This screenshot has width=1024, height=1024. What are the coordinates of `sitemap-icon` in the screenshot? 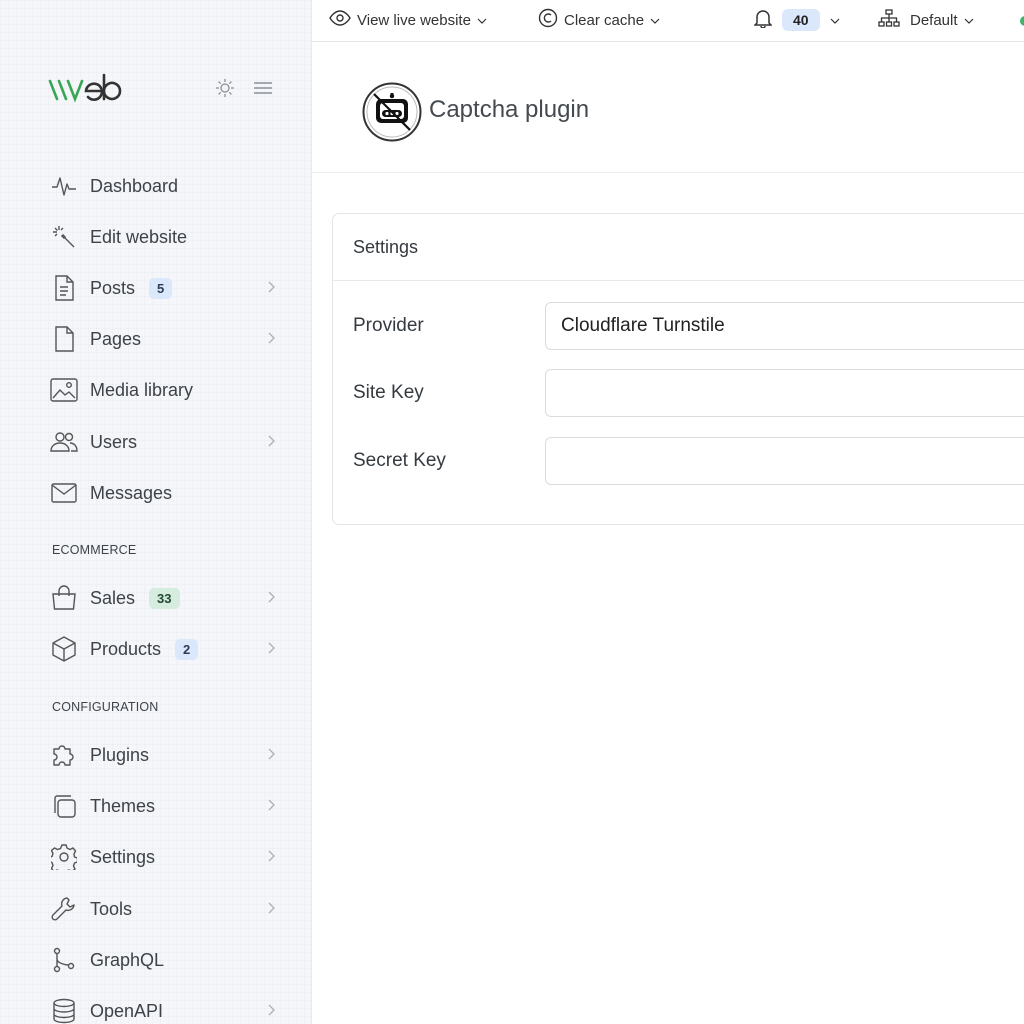 It's located at (889, 20).